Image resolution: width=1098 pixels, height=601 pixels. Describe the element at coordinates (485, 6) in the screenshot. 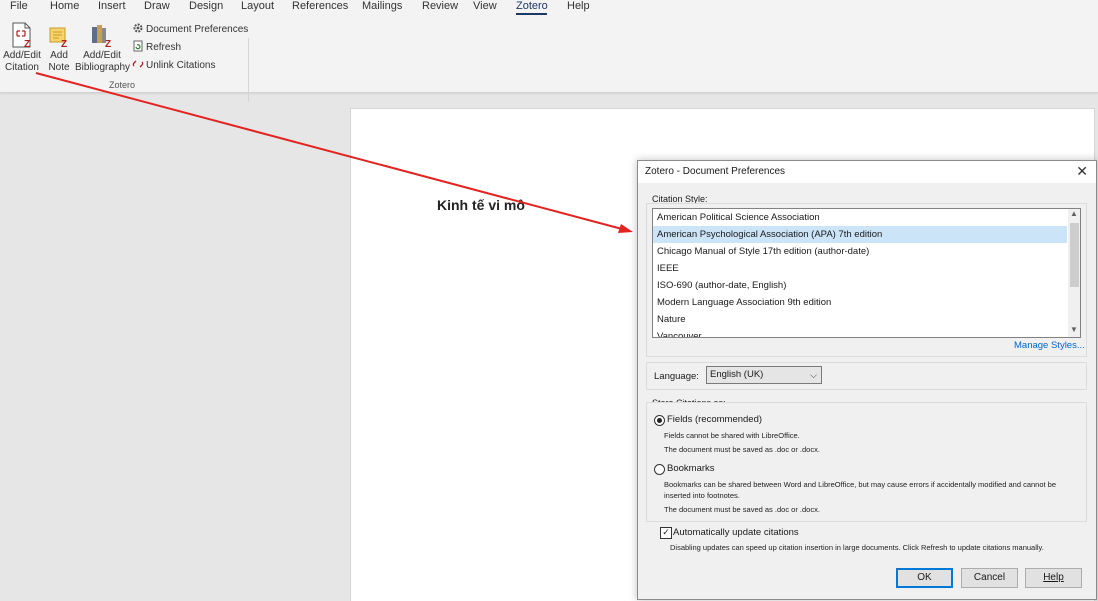

I see `menu-view: View` at that location.